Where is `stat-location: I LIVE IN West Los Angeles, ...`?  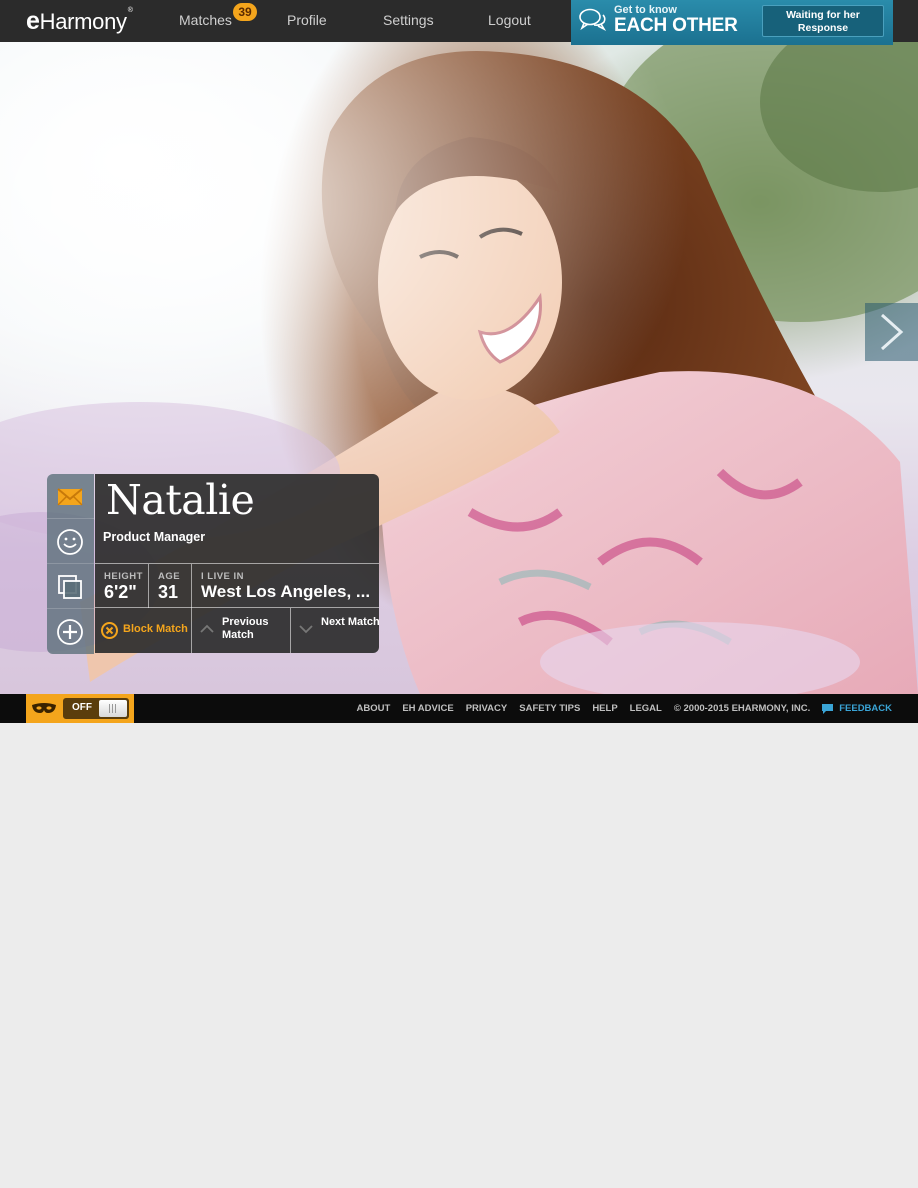 stat-location: I LIVE IN West Los Angeles, ... is located at coordinates (285, 586).